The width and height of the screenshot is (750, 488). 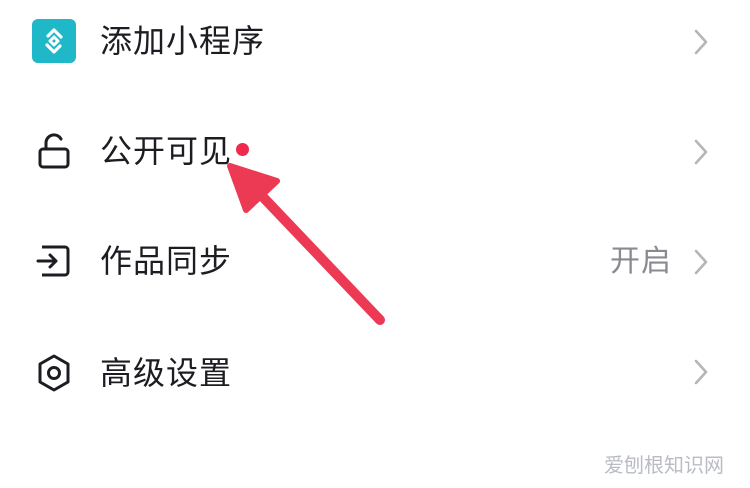 I want to click on menu-item-label: 添加小程序, so click(x=183, y=41).